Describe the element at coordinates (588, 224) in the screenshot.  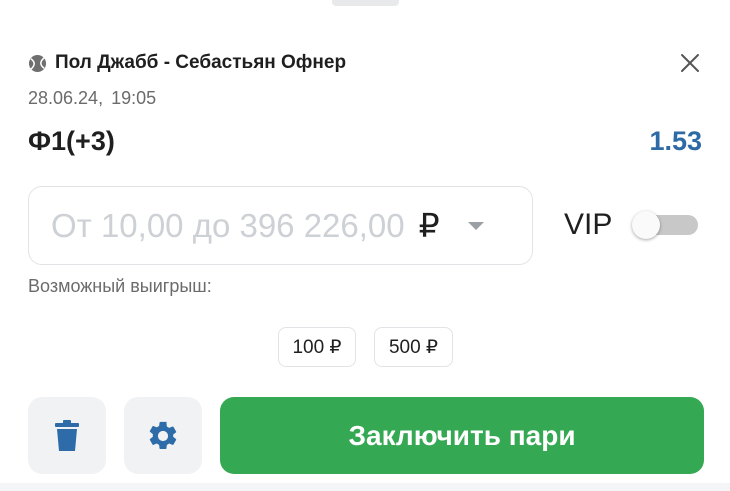
I see `vip-label: VIP` at that location.